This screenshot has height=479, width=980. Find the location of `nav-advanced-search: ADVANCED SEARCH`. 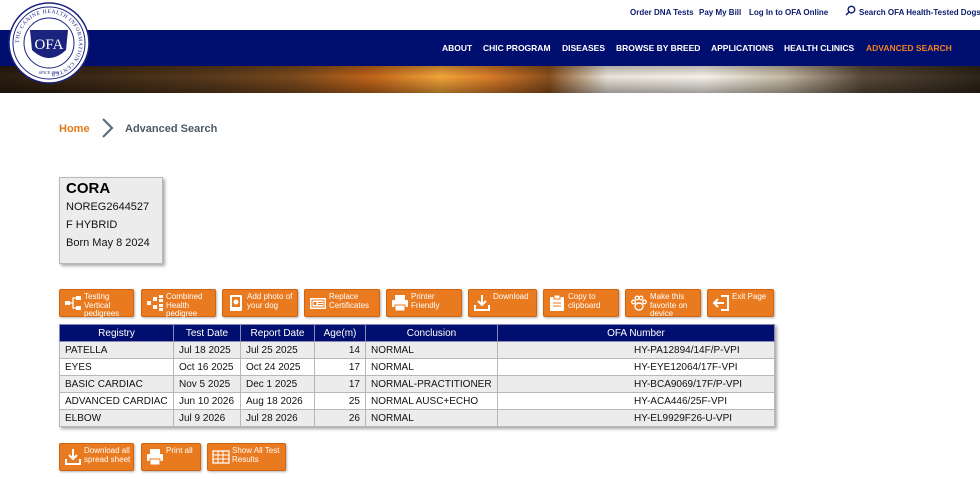

nav-advanced-search: ADVANCED SEARCH is located at coordinates (909, 48).